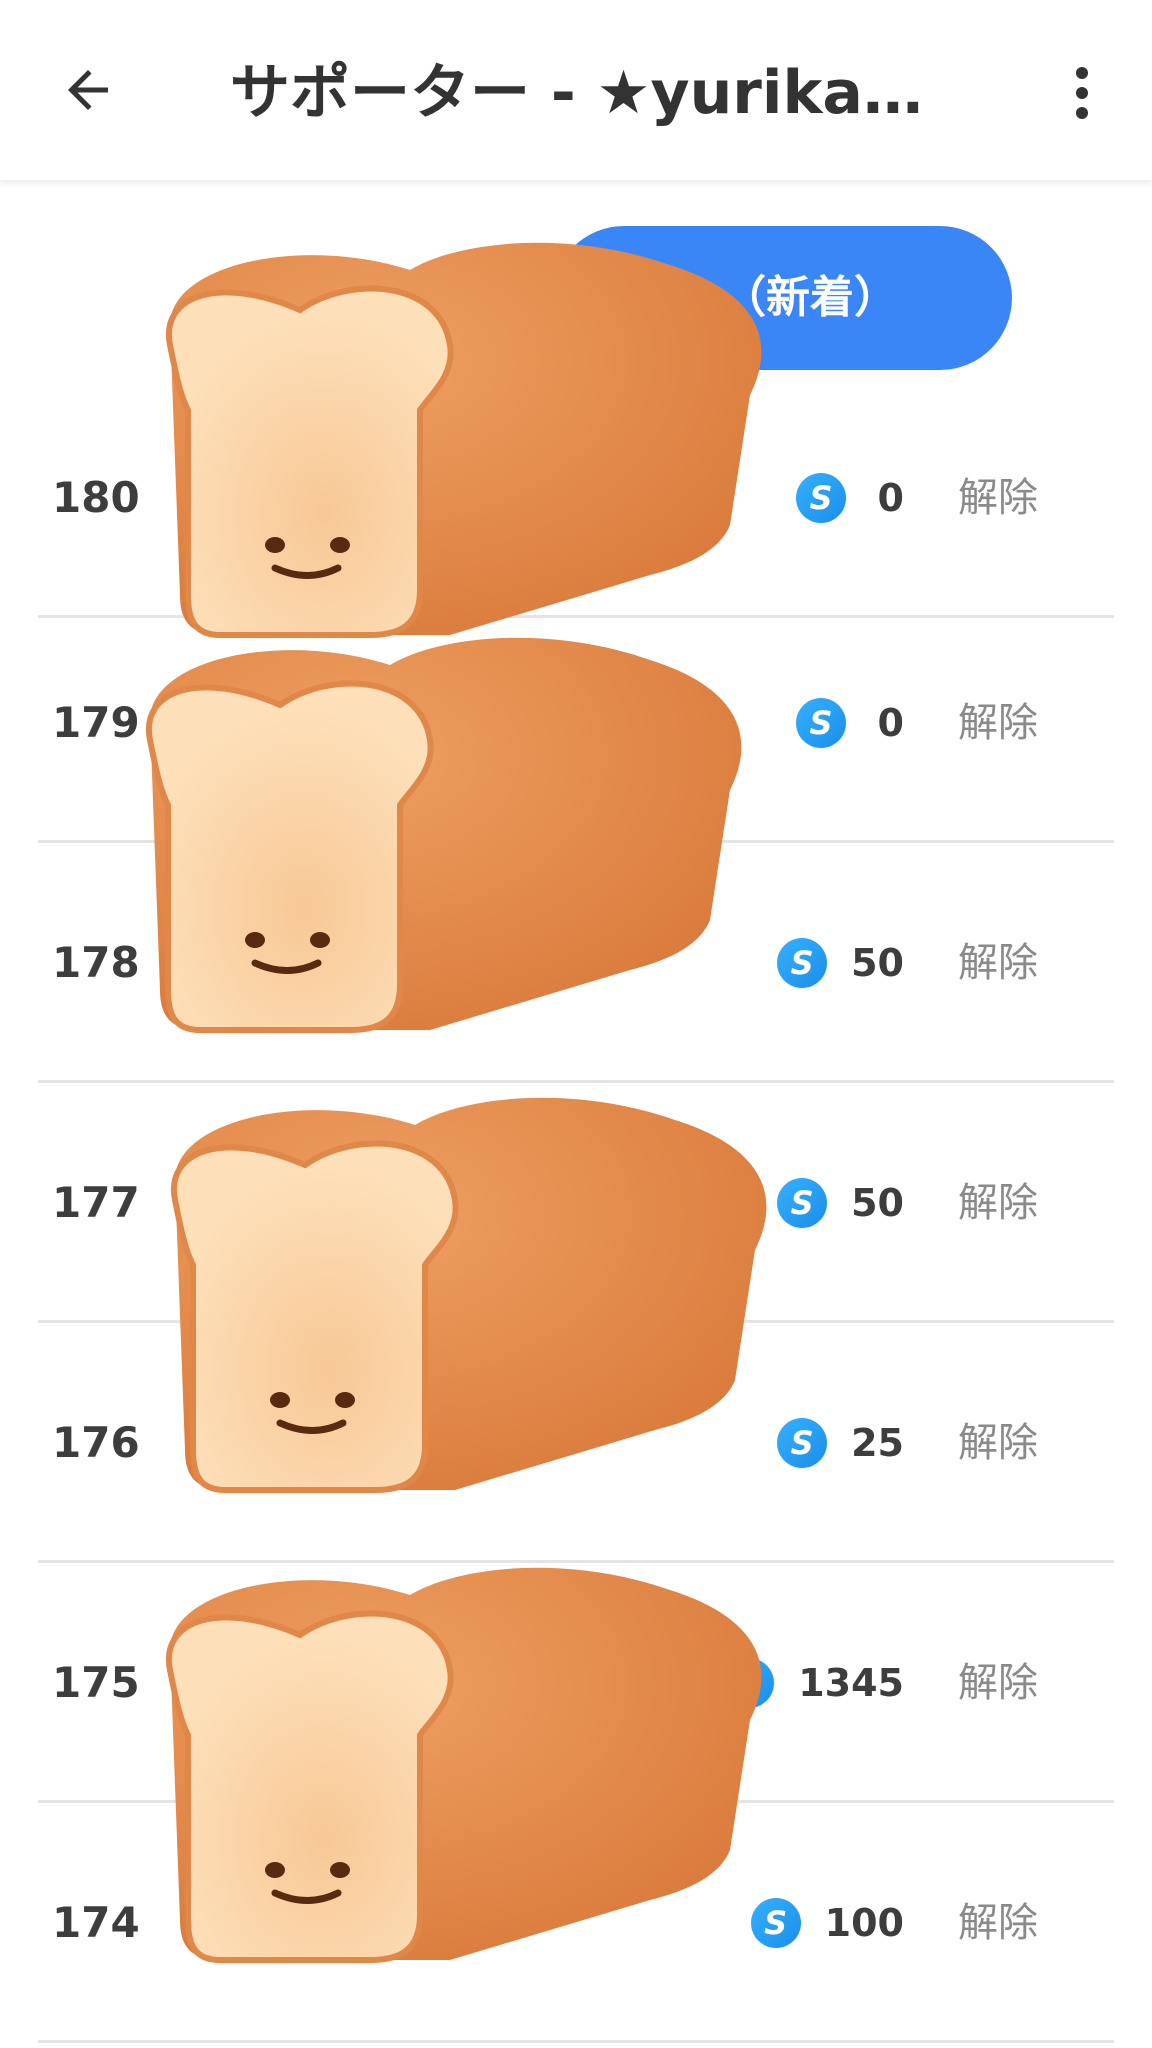 This screenshot has width=1152, height=2048. I want to click on rank-number: 176, so click(96, 1442).